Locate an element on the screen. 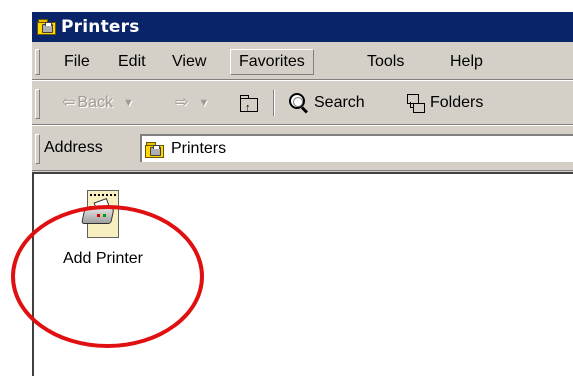 The width and height of the screenshot is (573, 376). standard-toolbar: ⇦ Back ▼ ⇨ ▼ ↑ Search Folders is located at coordinates (302, 103).